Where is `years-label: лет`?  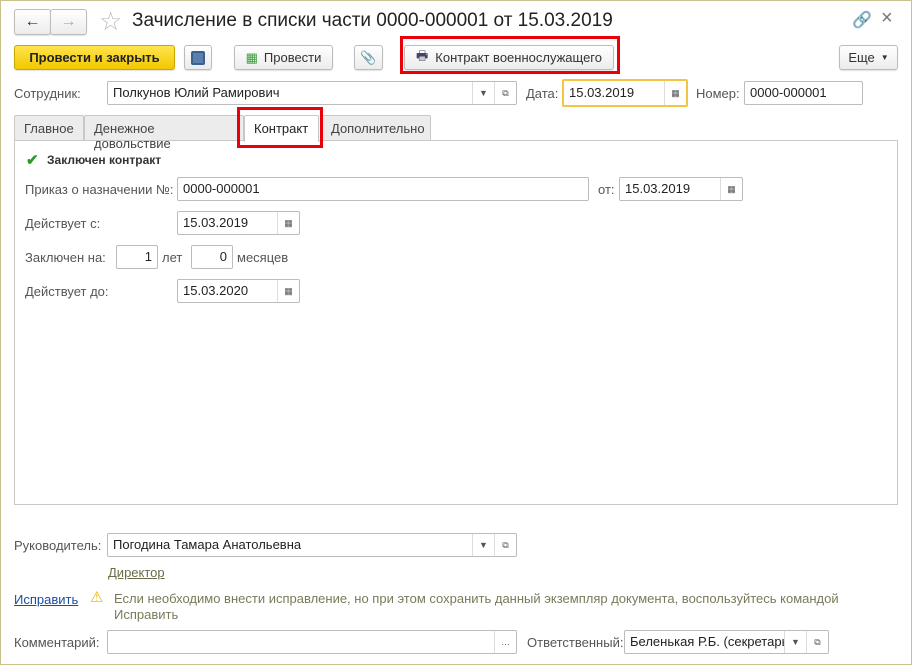
years-label: лет is located at coordinates (172, 257).